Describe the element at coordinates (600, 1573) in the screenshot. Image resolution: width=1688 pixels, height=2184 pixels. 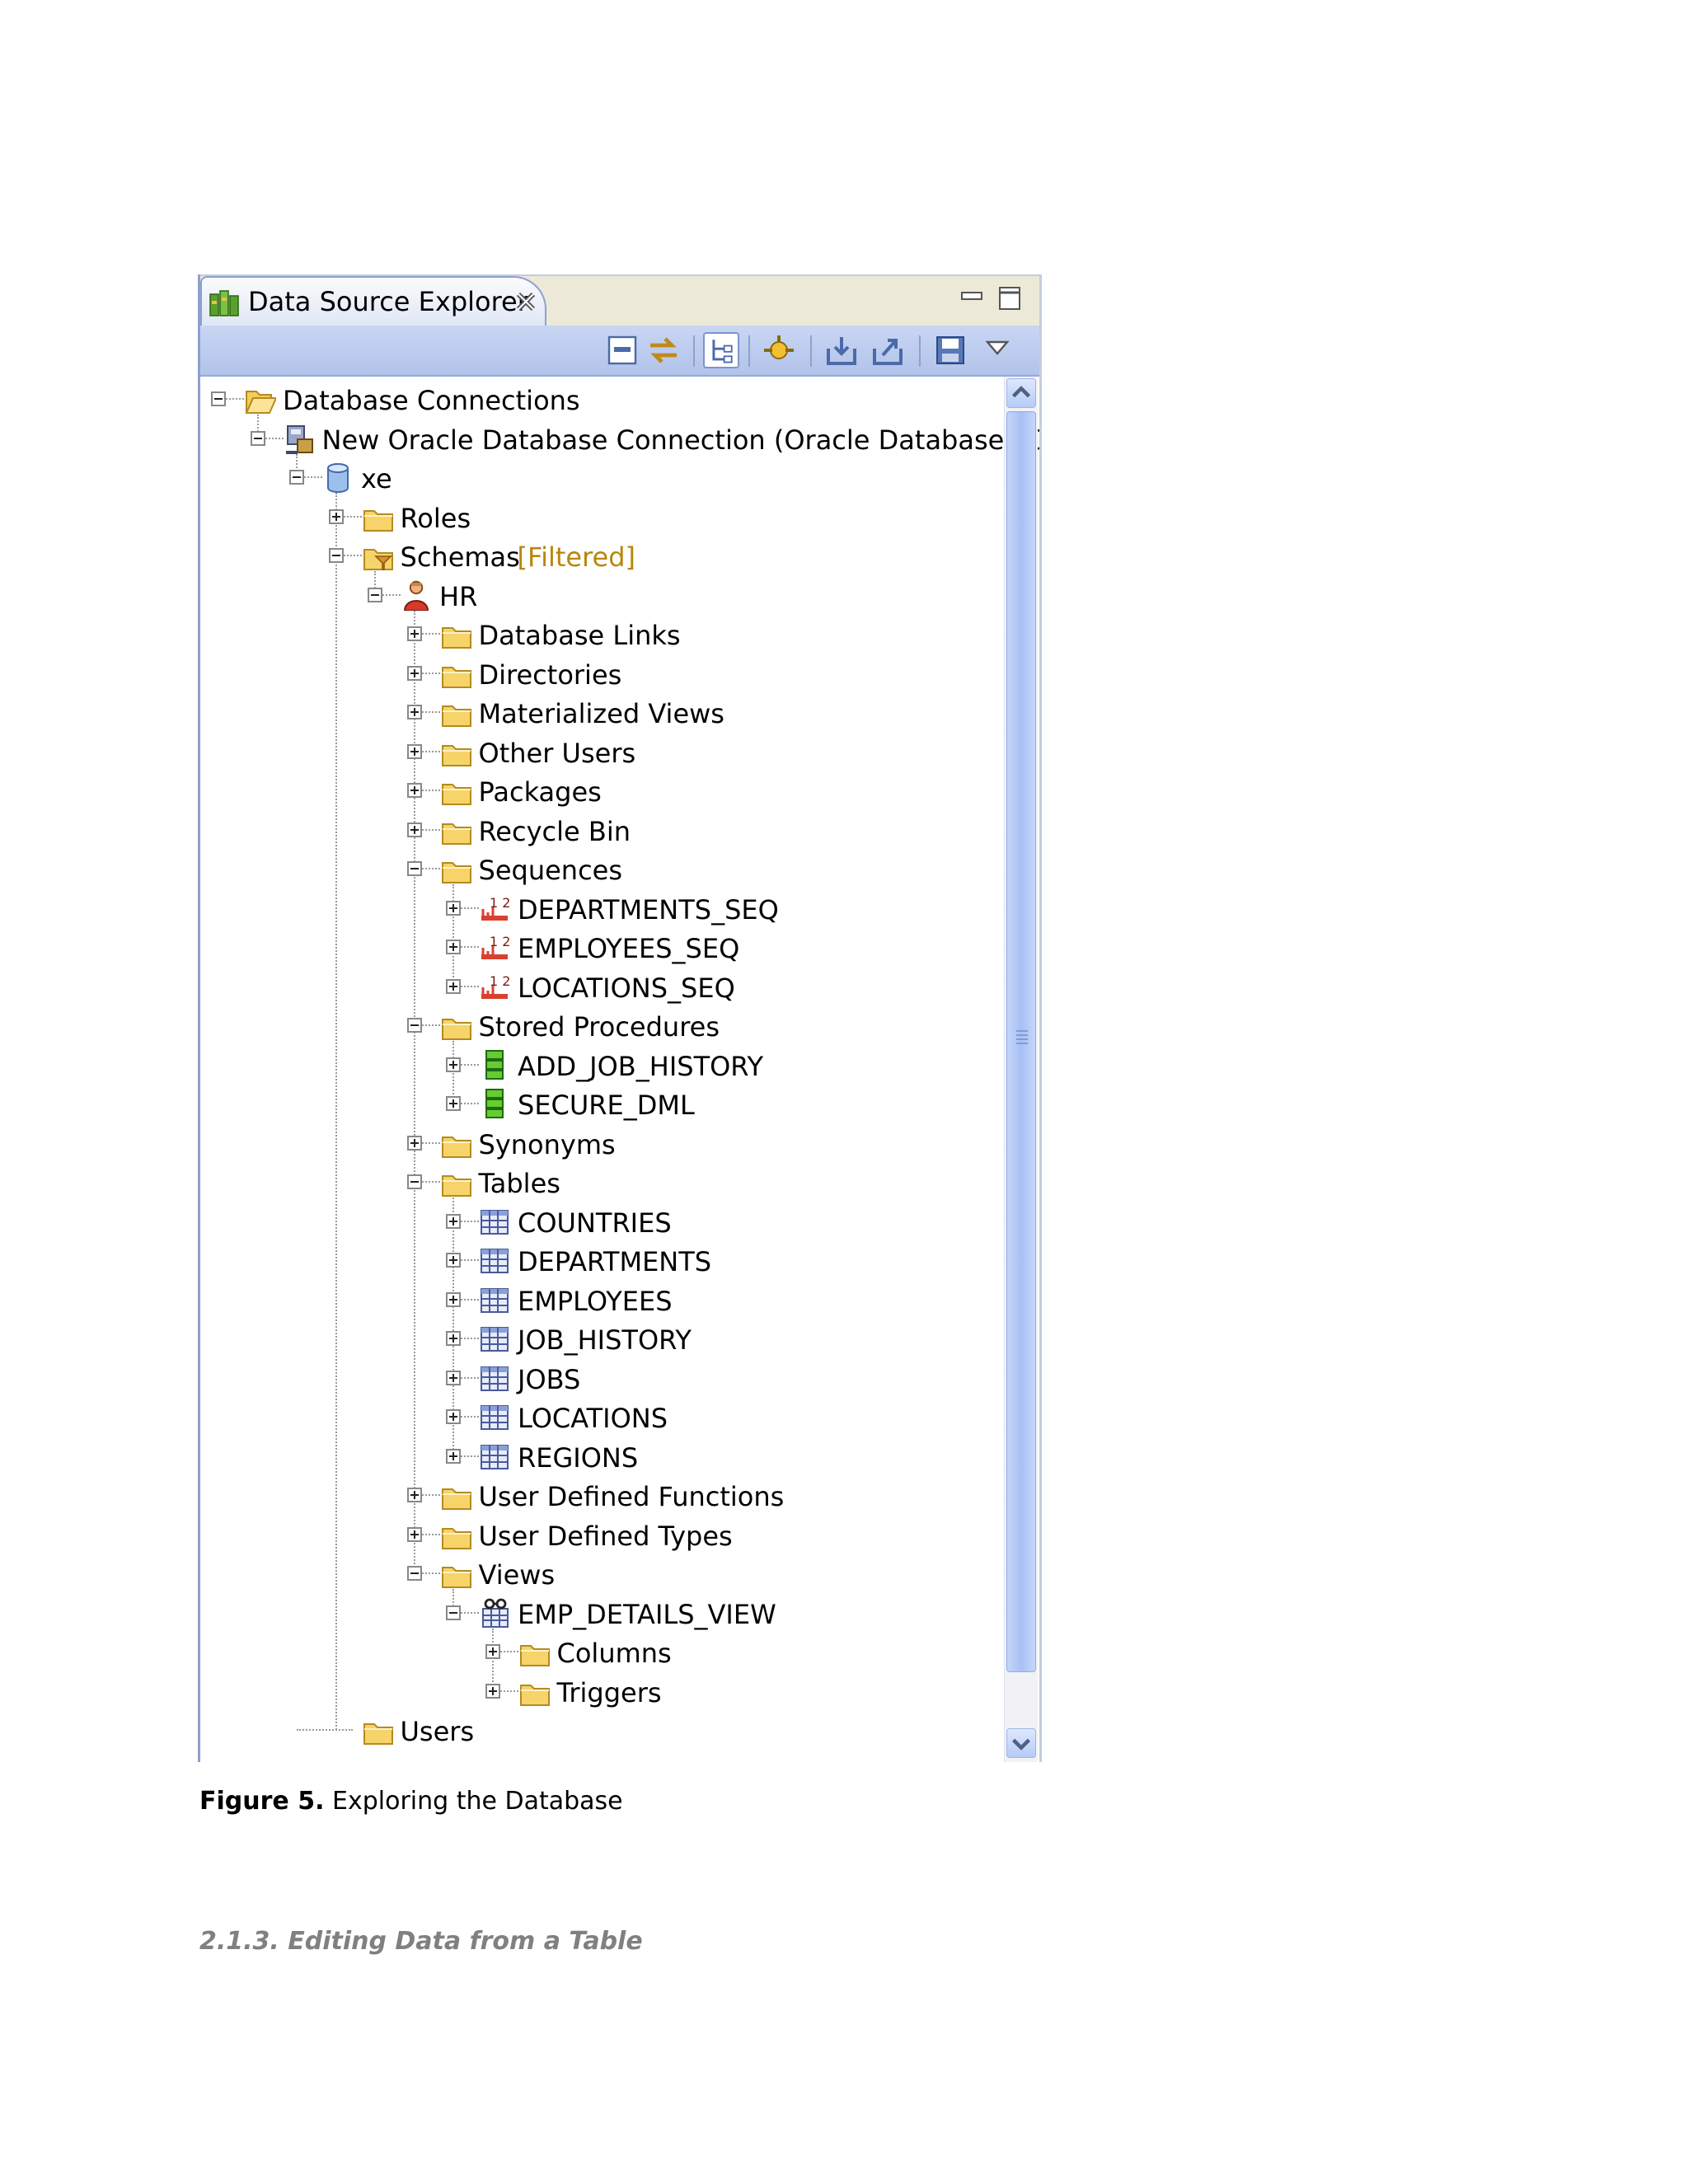
I see `tree-item-views: Views` at that location.